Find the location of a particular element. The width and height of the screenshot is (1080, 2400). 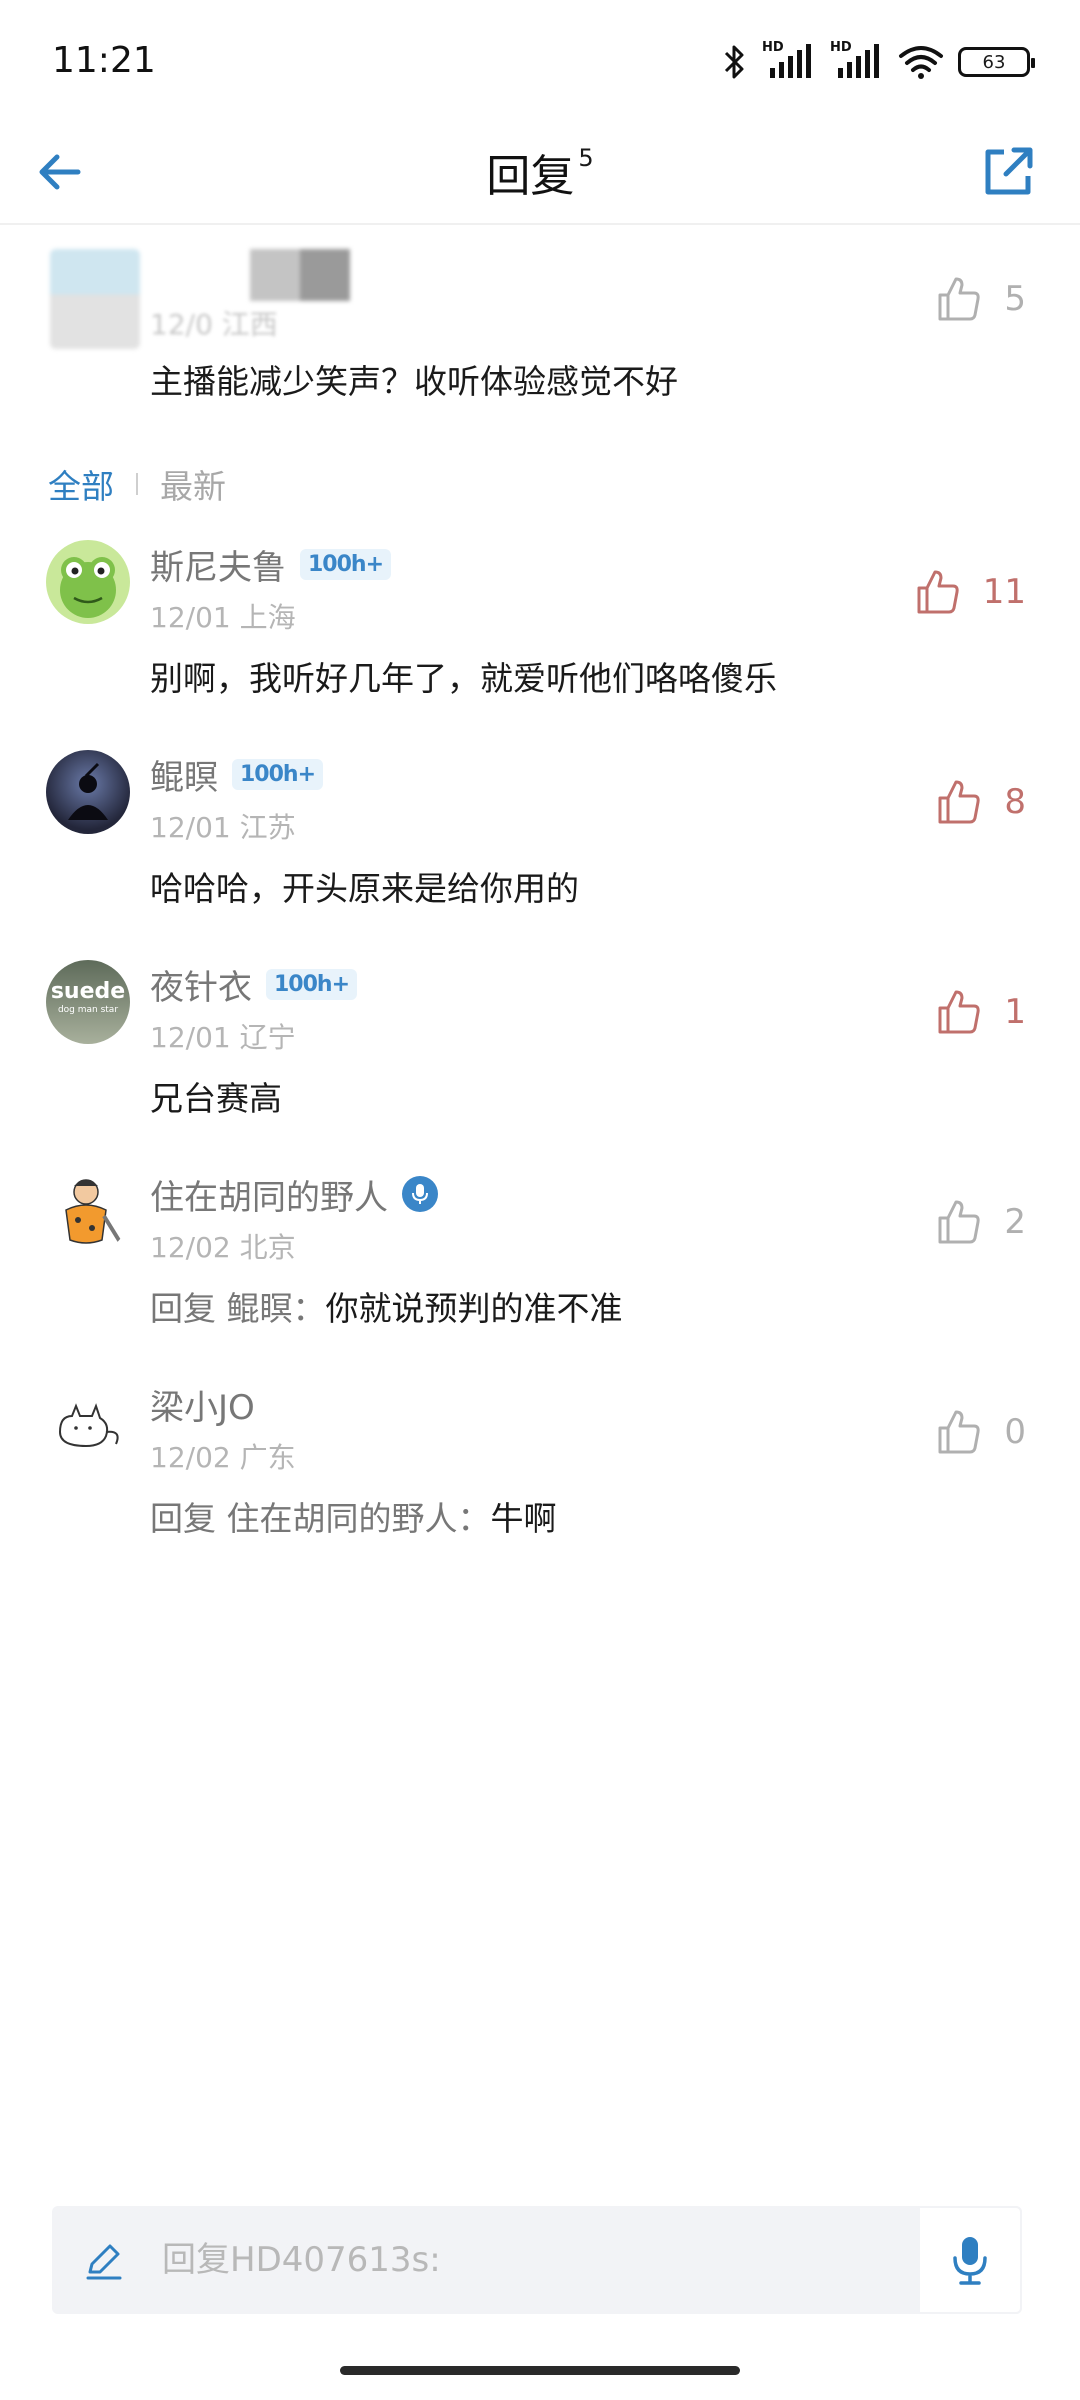

like-count: 2 is located at coordinates (1015, 1222).